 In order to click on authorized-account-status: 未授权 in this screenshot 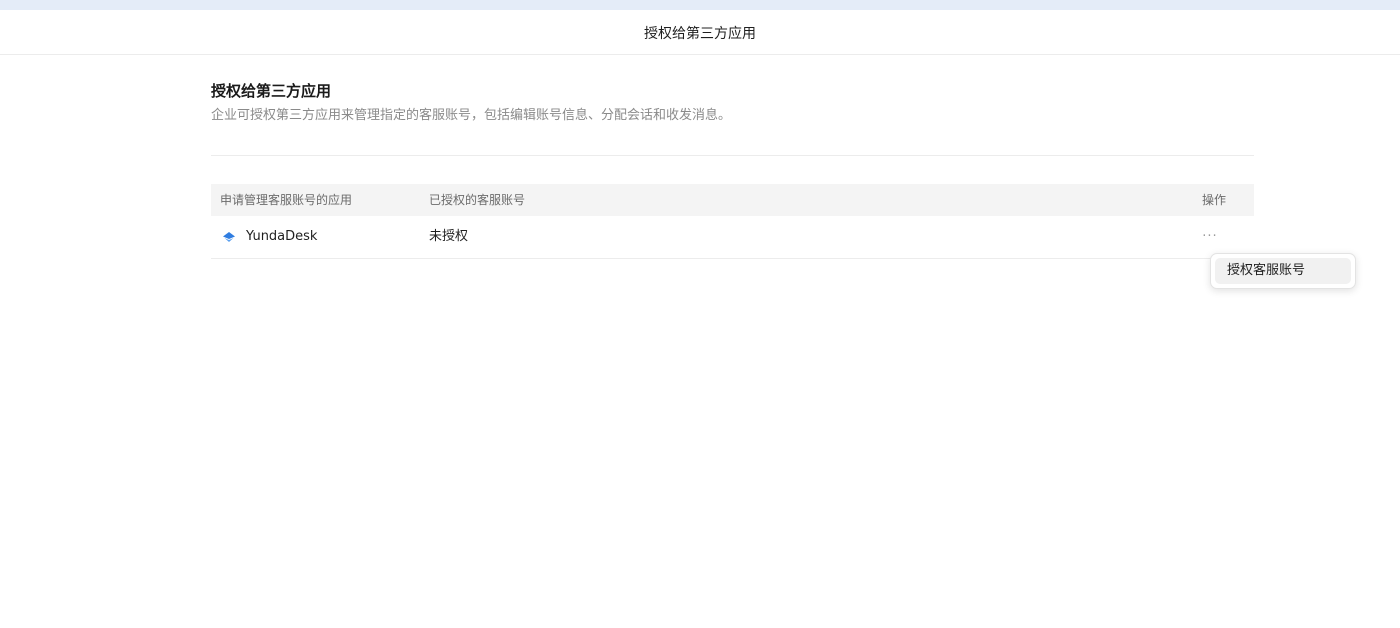, I will do `click(449, 236)`.